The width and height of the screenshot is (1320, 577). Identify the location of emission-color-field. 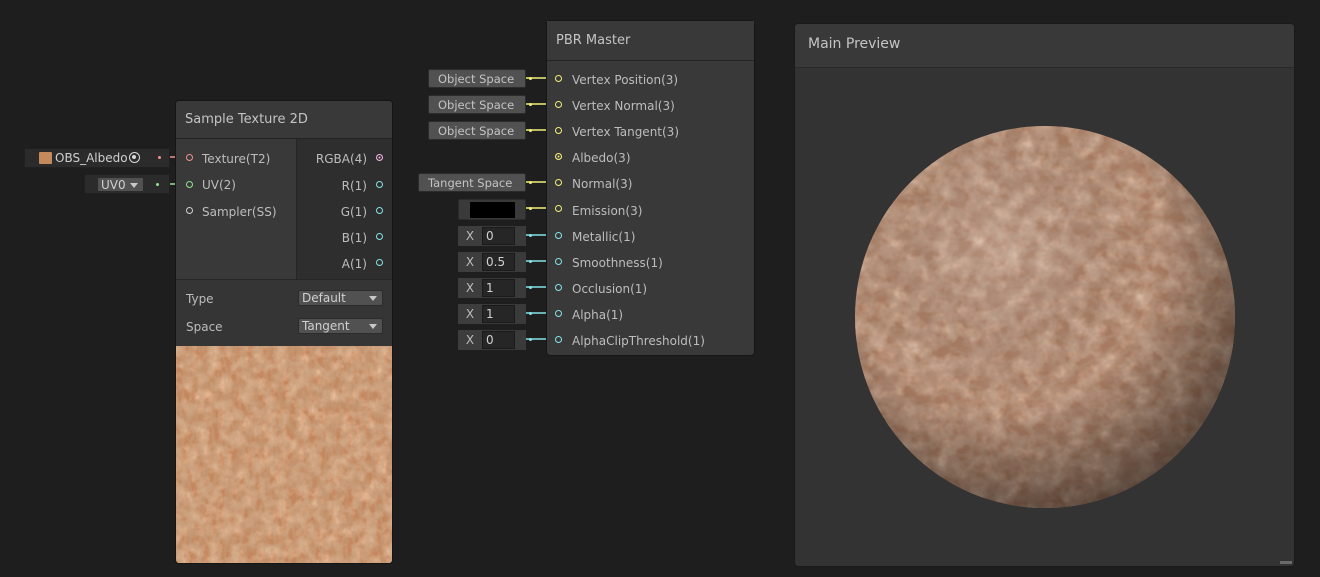
(492, 209).